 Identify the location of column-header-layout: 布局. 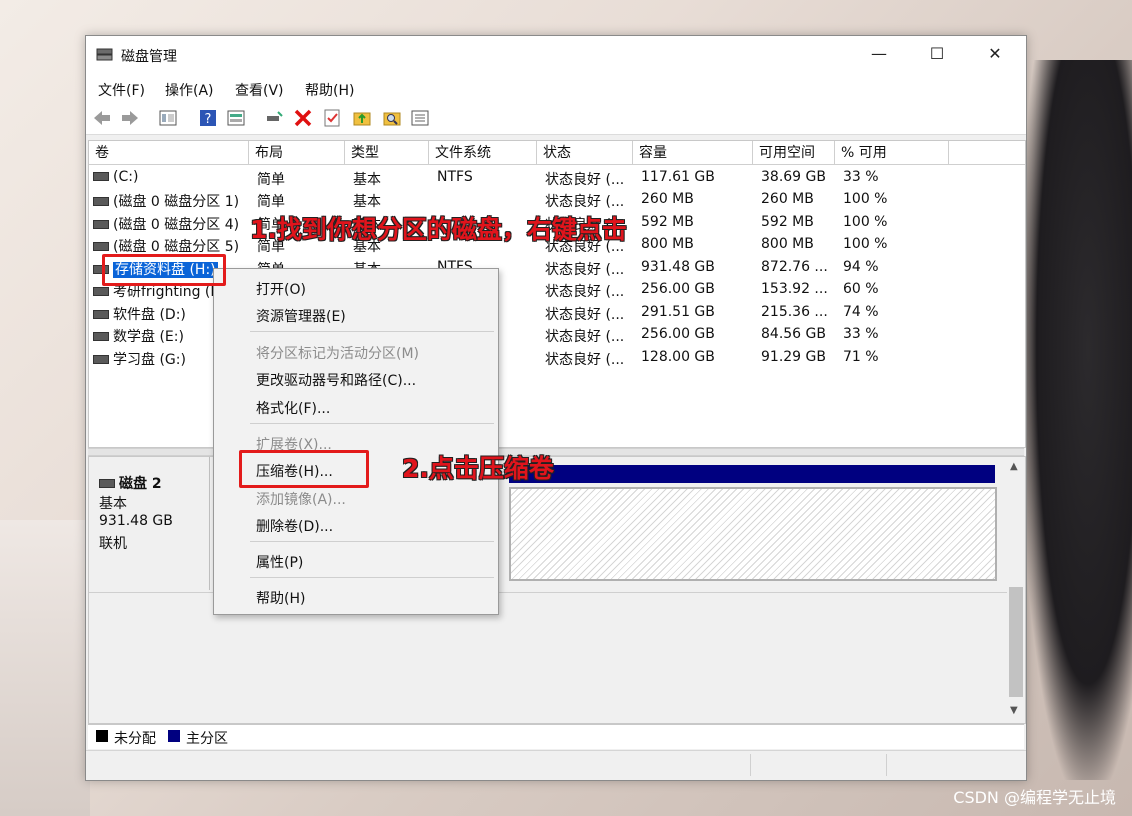
(297, 153).